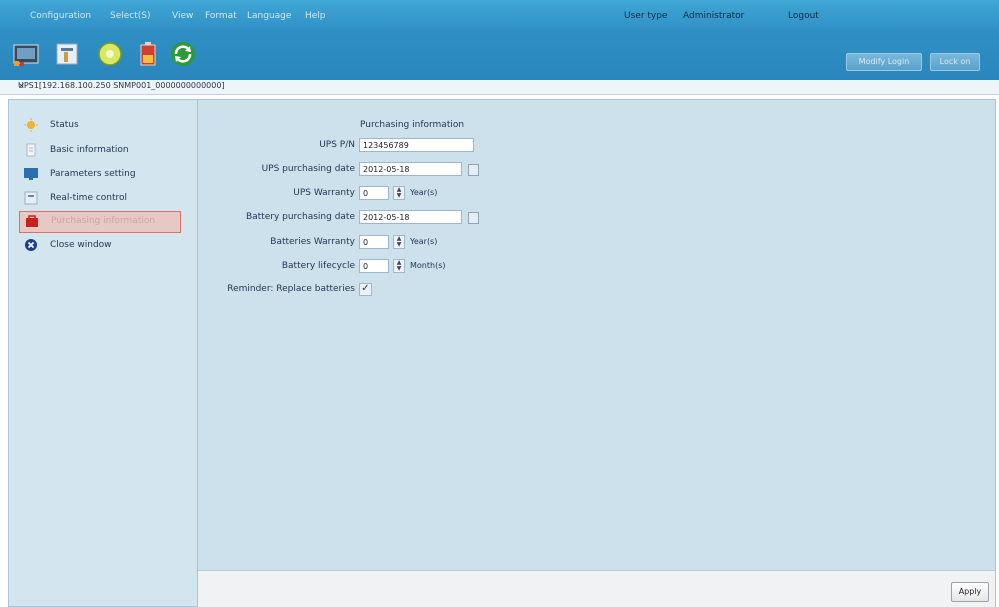 The height and width of the screenshot is (607, 999). What do you see at coordinates (714, 16) in the screenshot?
I see `user-type-value: Administrator` at bounding box center [714, 16].